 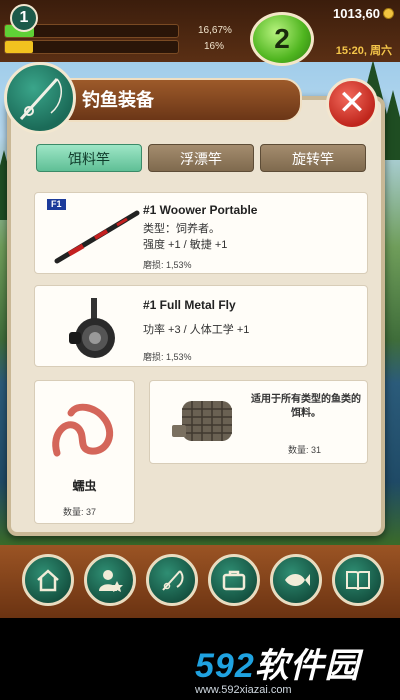 I want to click on bait-count: 数量: 37, so click(x=80, y=512).